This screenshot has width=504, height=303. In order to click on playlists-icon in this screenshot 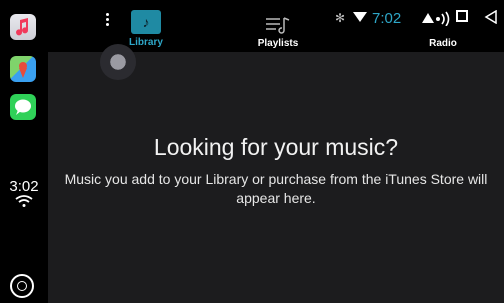, I will do `click(278, 25)`.